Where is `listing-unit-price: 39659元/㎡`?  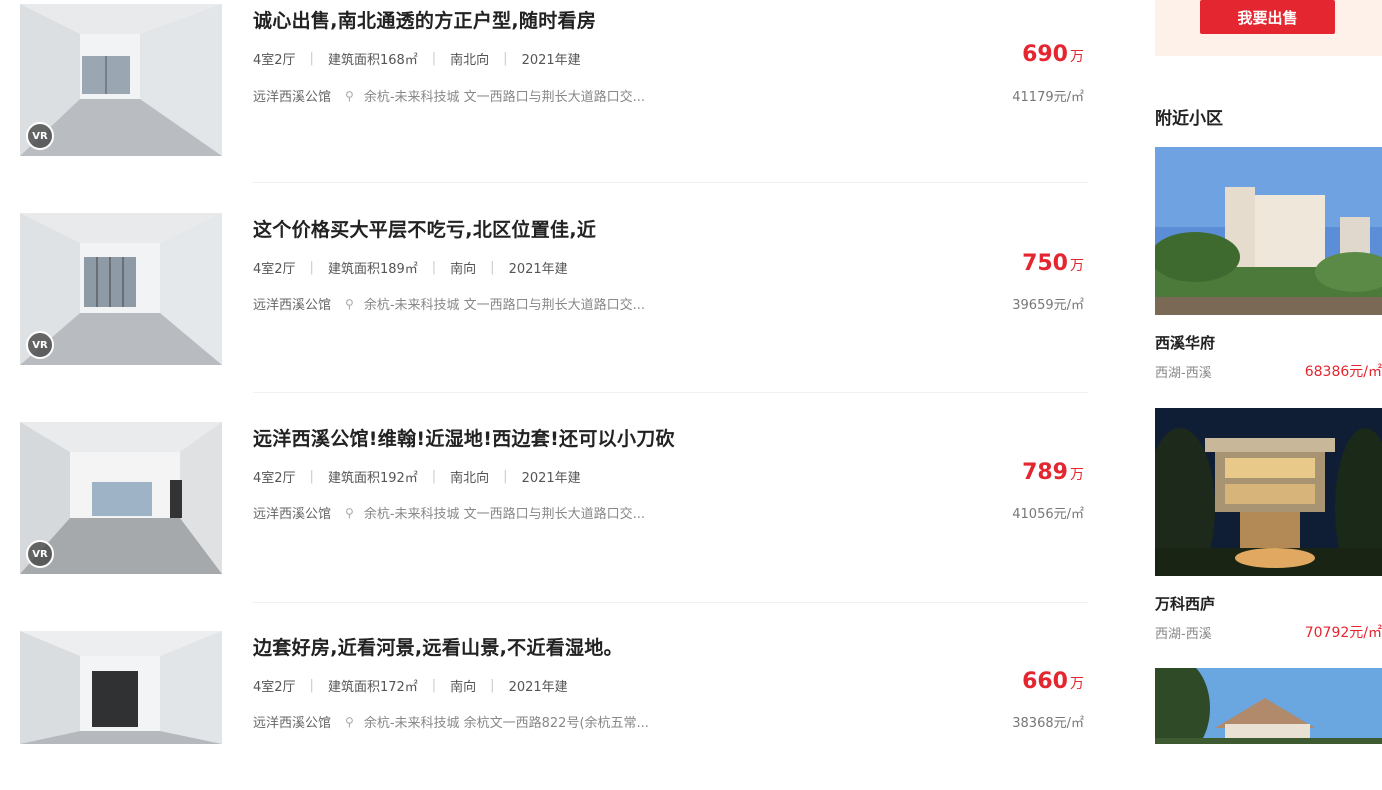
listing-unit-price: 39659元/㎡ is located at coordinates (1048, 305).